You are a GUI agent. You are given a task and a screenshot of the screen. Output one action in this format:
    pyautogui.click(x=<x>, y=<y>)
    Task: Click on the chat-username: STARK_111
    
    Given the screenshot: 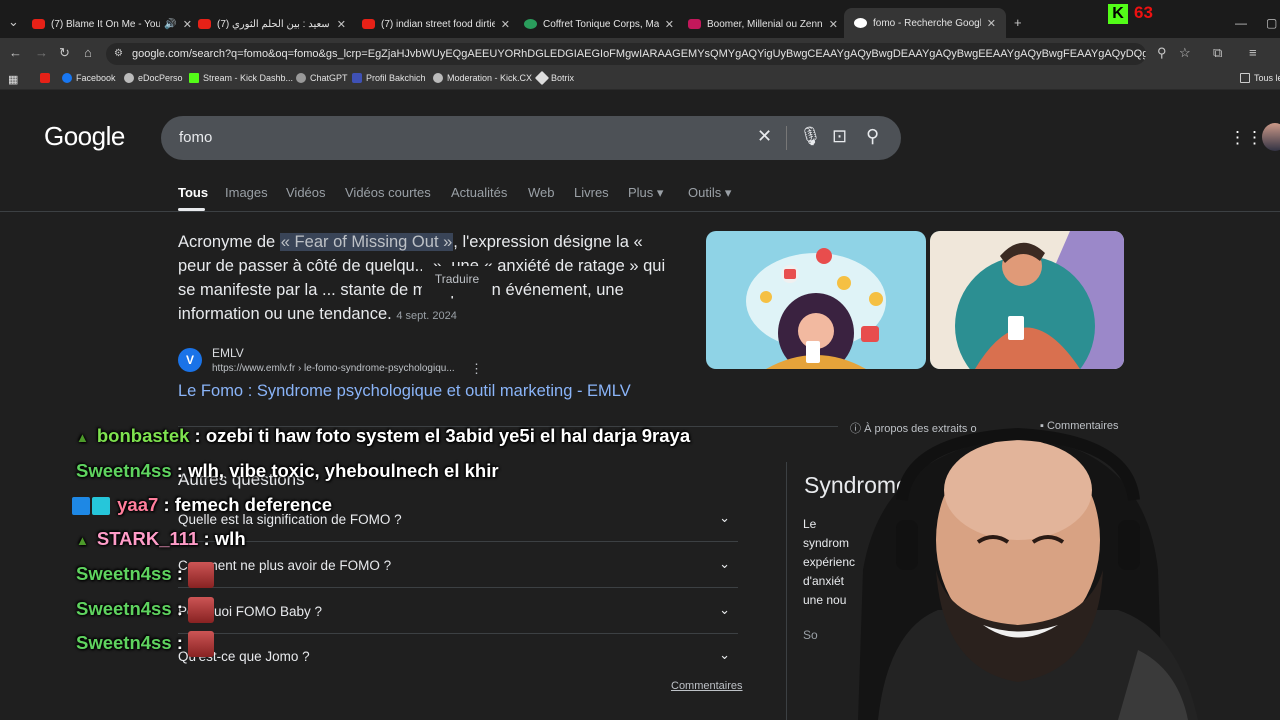 What is the action you would take?
    pyautogui.click(x=147, y=538)
    